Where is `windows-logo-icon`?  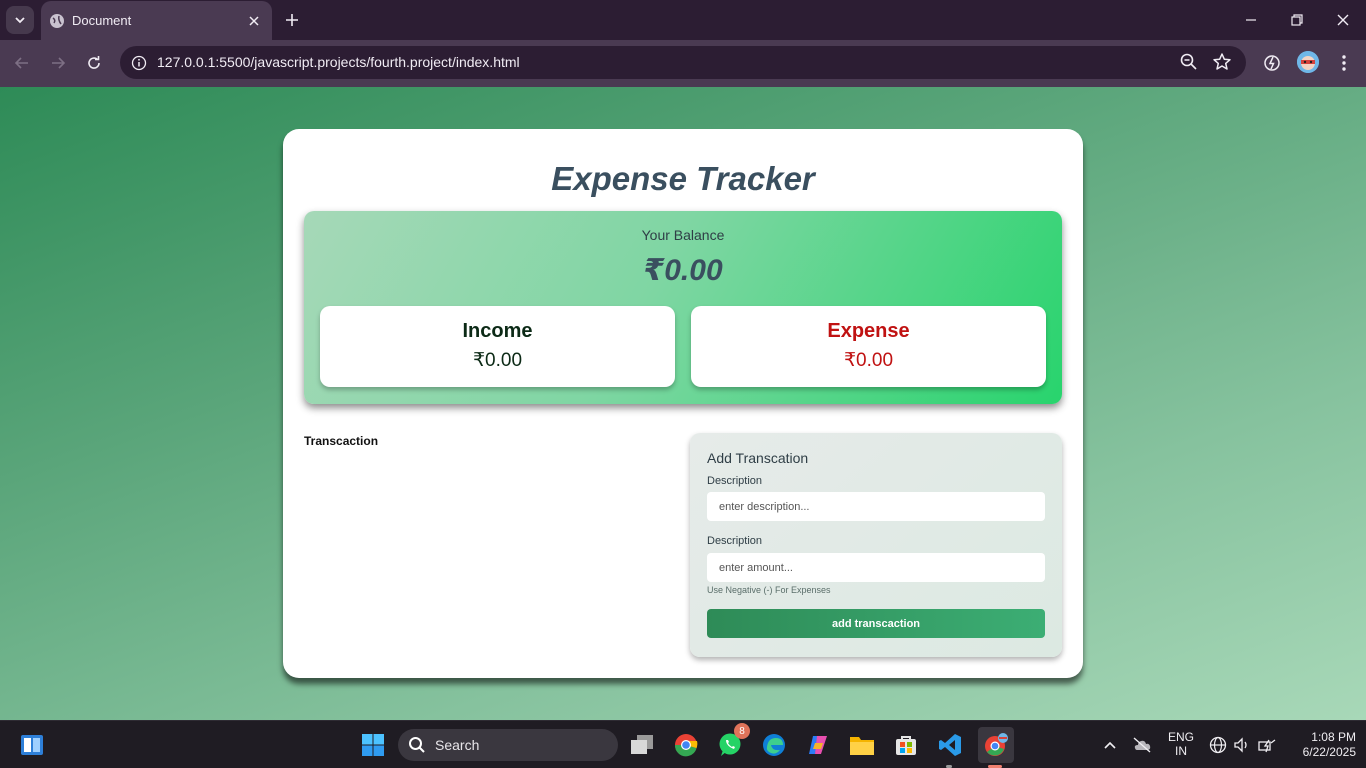 windows-logo-icon is located at coordinates (373, 745).